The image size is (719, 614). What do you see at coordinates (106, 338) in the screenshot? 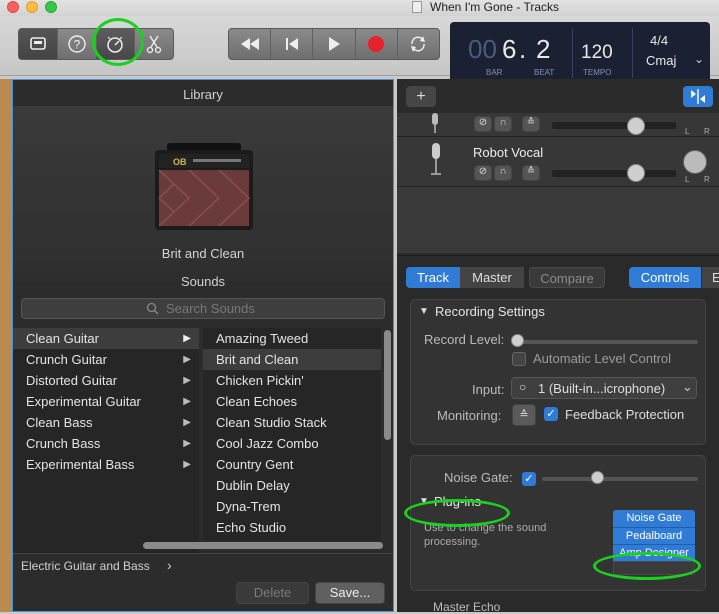
I see `category-item: Clean Guitar ▶` at bounding box center [106, 338].